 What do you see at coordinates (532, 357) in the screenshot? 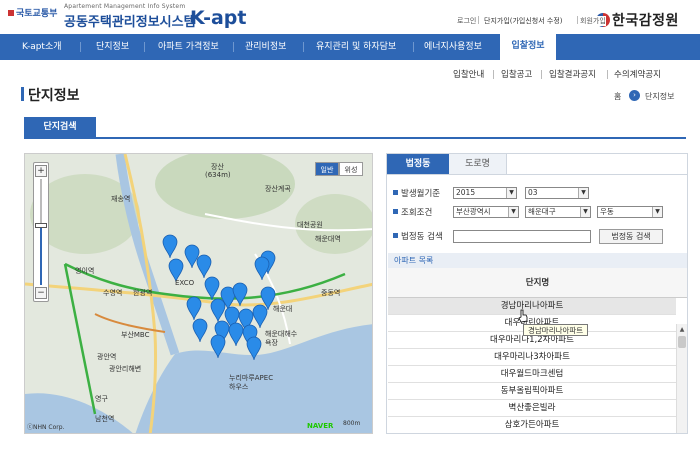
I see `list-item: 대우마리나3차아파트` at bounding box center [532, 357].